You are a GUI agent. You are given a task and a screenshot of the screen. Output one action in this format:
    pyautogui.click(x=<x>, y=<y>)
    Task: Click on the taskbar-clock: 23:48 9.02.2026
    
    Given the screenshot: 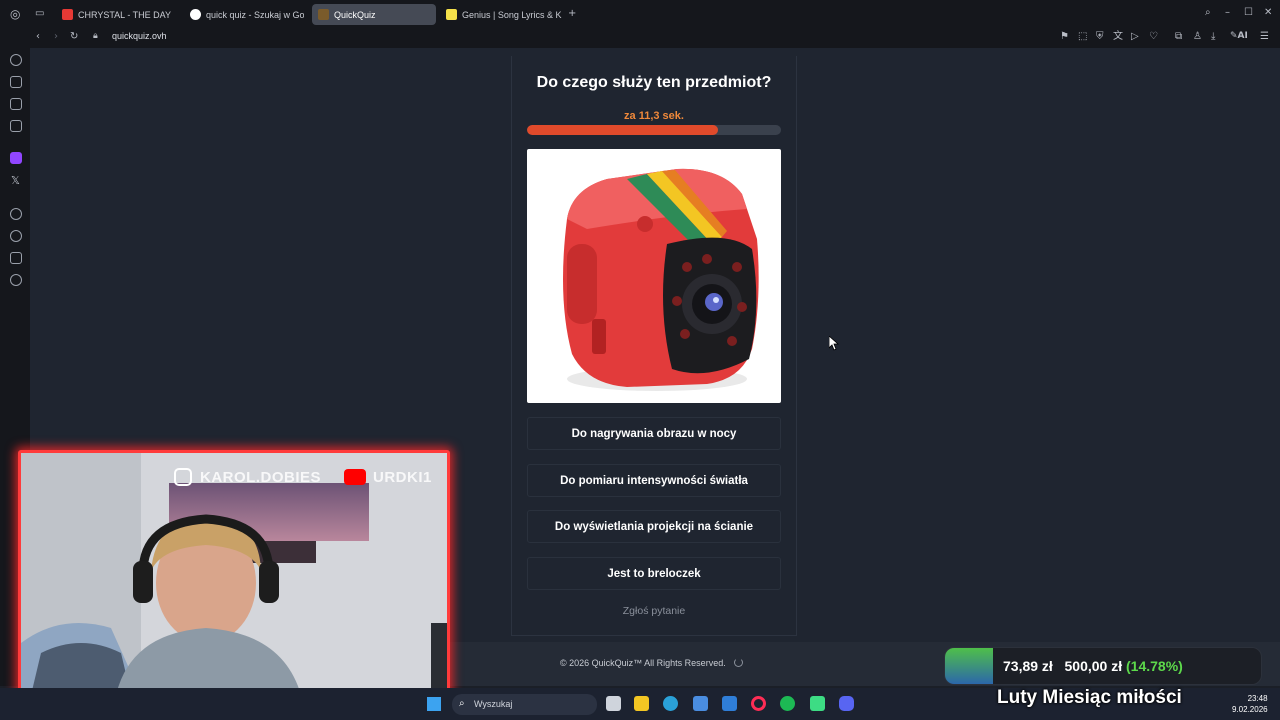 What is the action you would take?
    pyautogui.click(x=1250, y=704)
    